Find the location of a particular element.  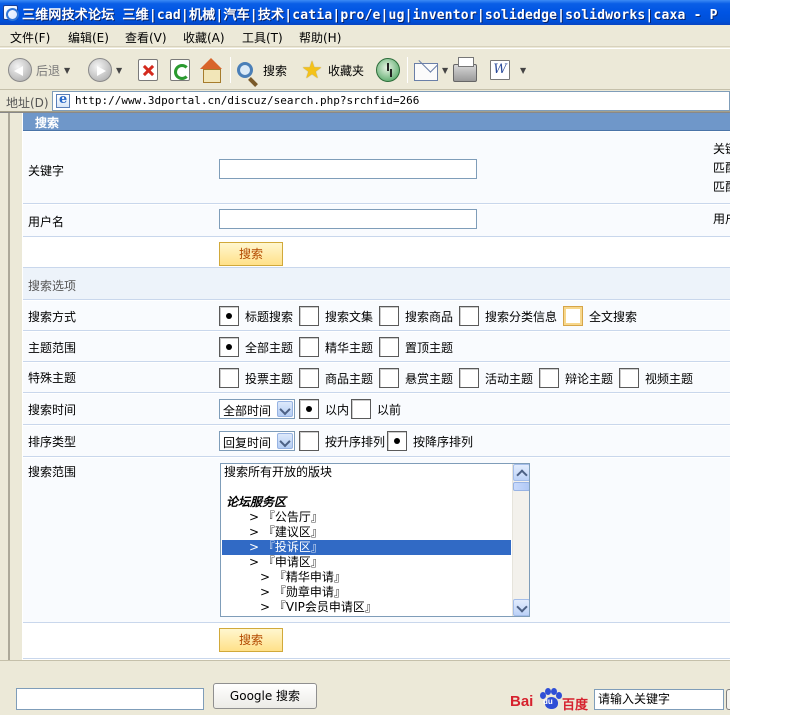

search-time-row: 搜索时间 全部时间 以内 以前 is located at coordinates (376, 409).